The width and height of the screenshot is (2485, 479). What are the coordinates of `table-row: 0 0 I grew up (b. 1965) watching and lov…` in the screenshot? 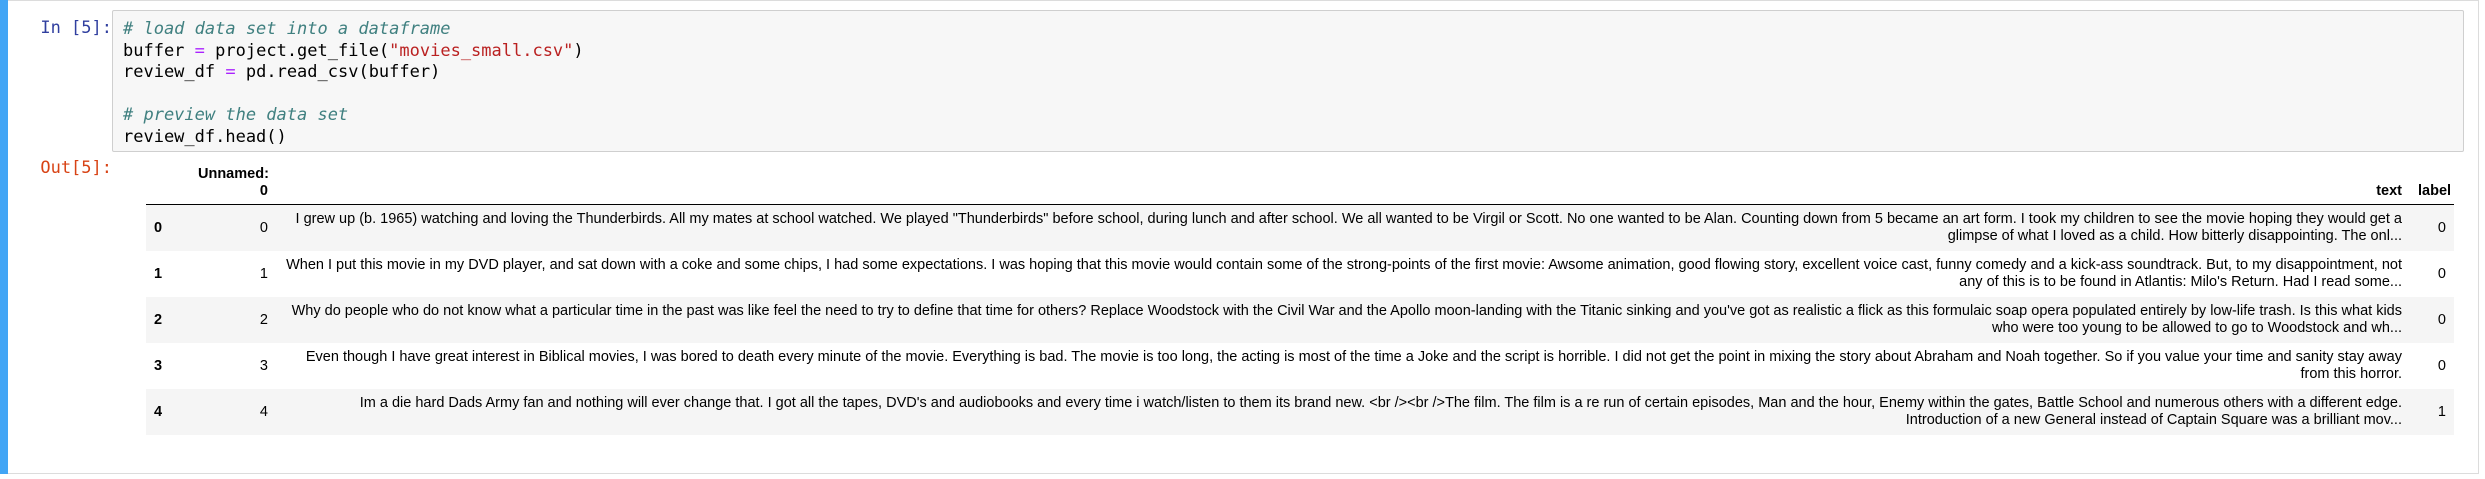 It's located at (1300, 227).